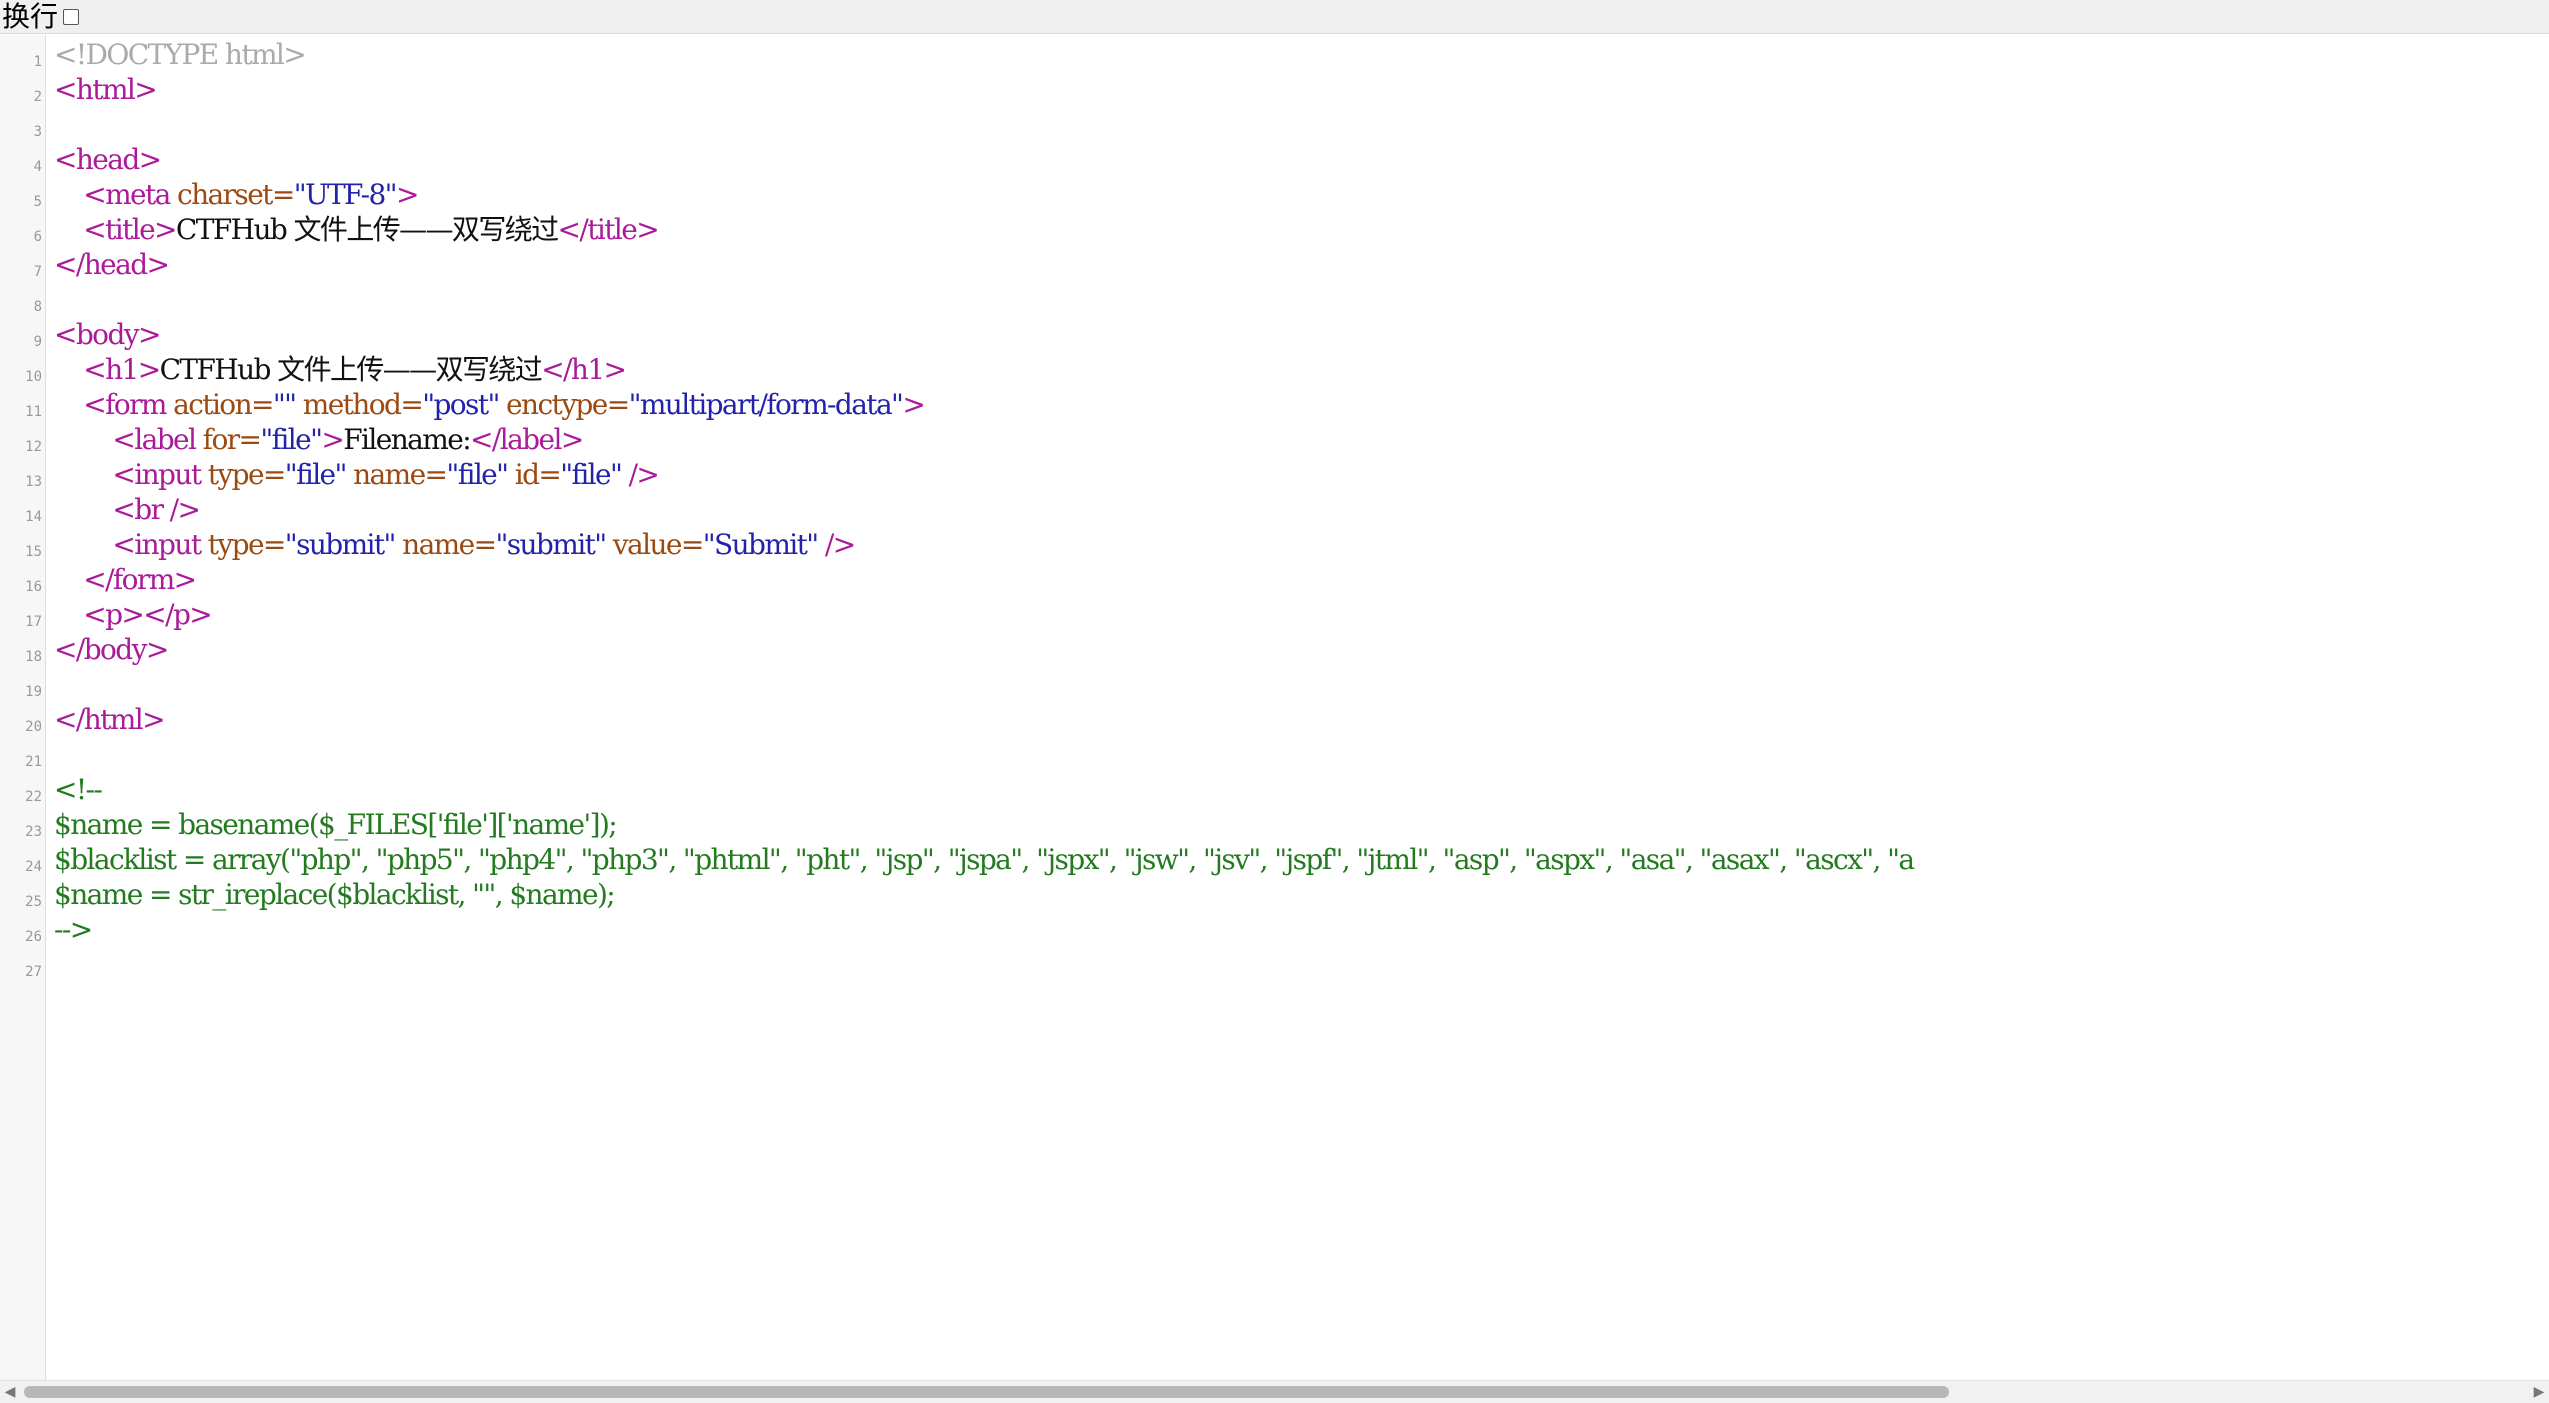 This screenshot has height=1403, width=2549. I want to click on line-number: 25, so click(33, 902).